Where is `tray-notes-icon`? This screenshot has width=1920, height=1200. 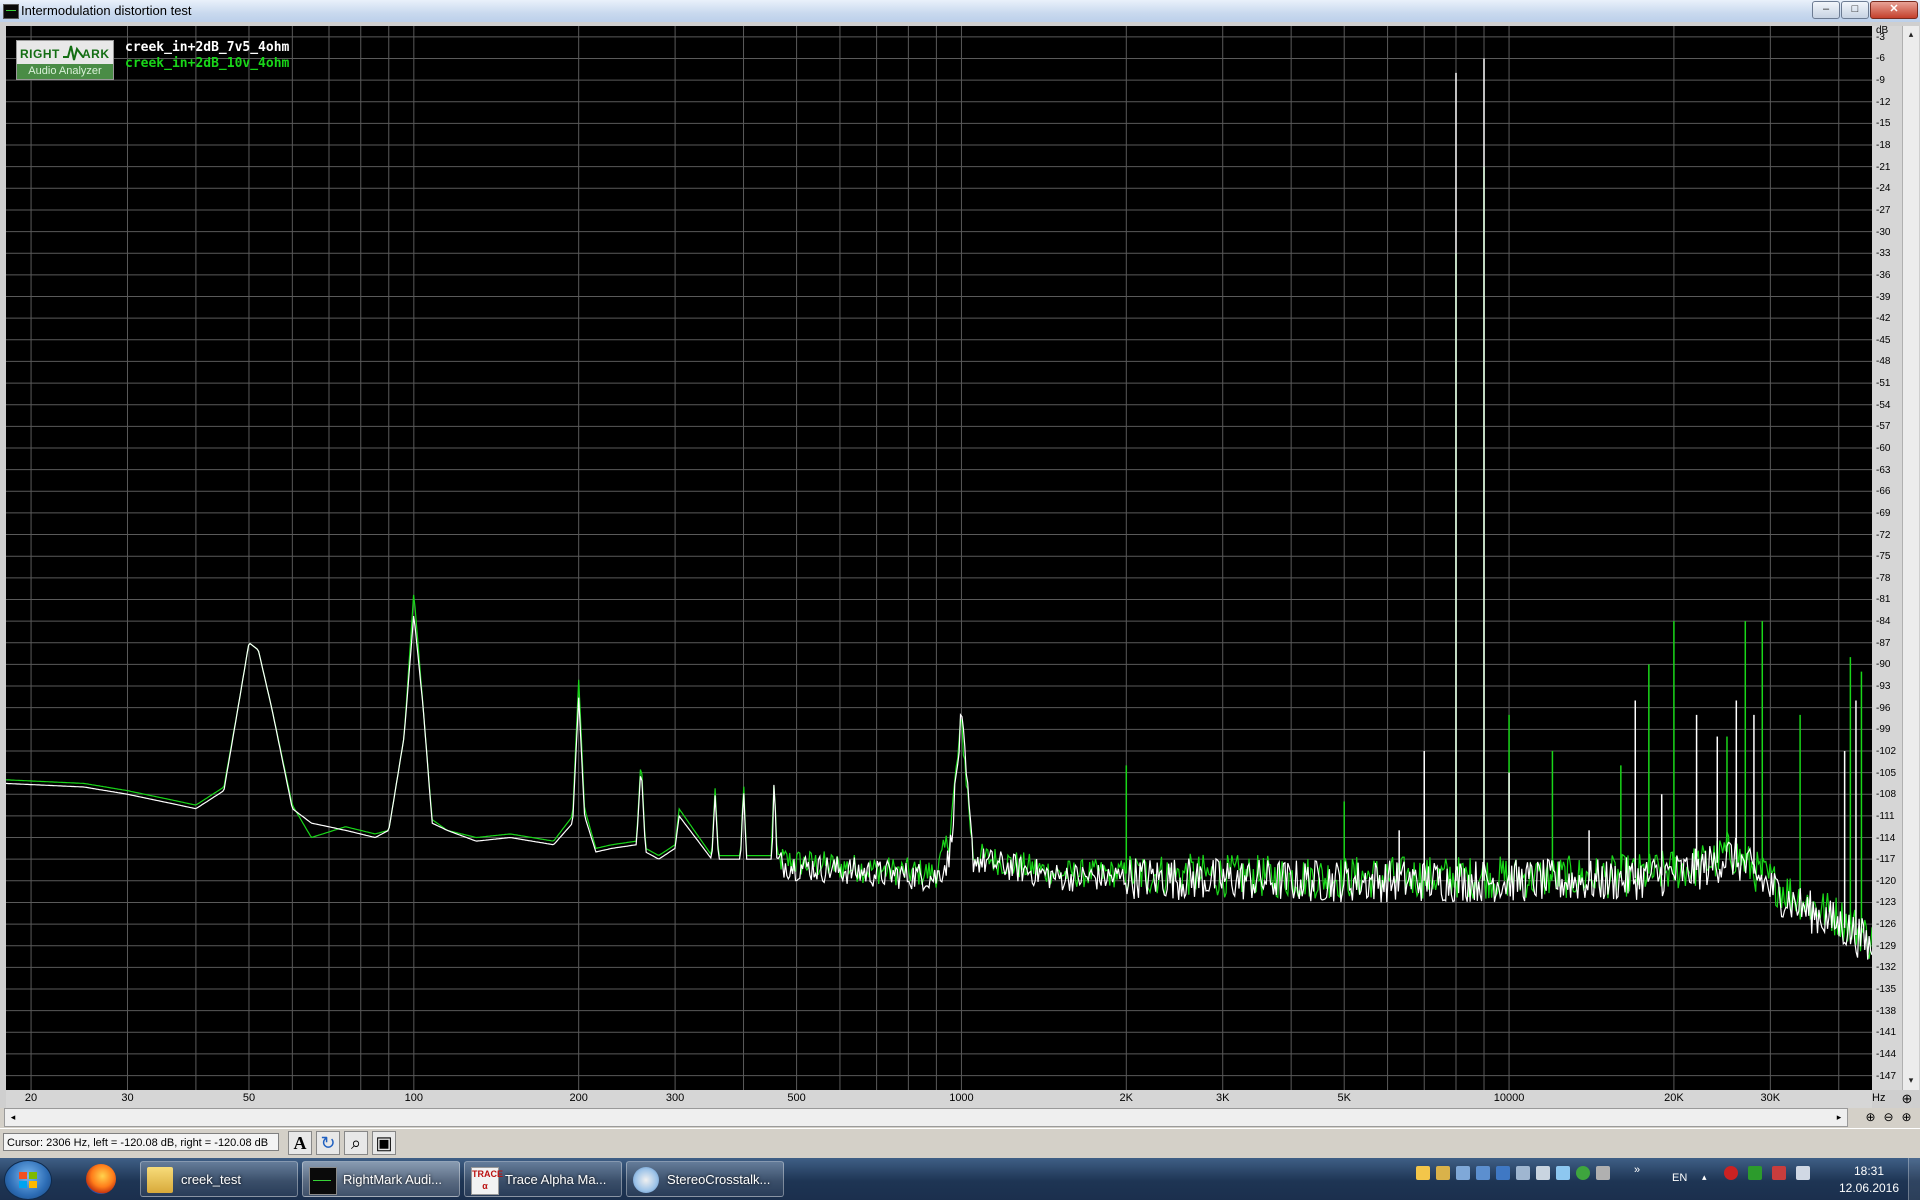 tray-notes-icon is located at coordinates (1443, 1173).